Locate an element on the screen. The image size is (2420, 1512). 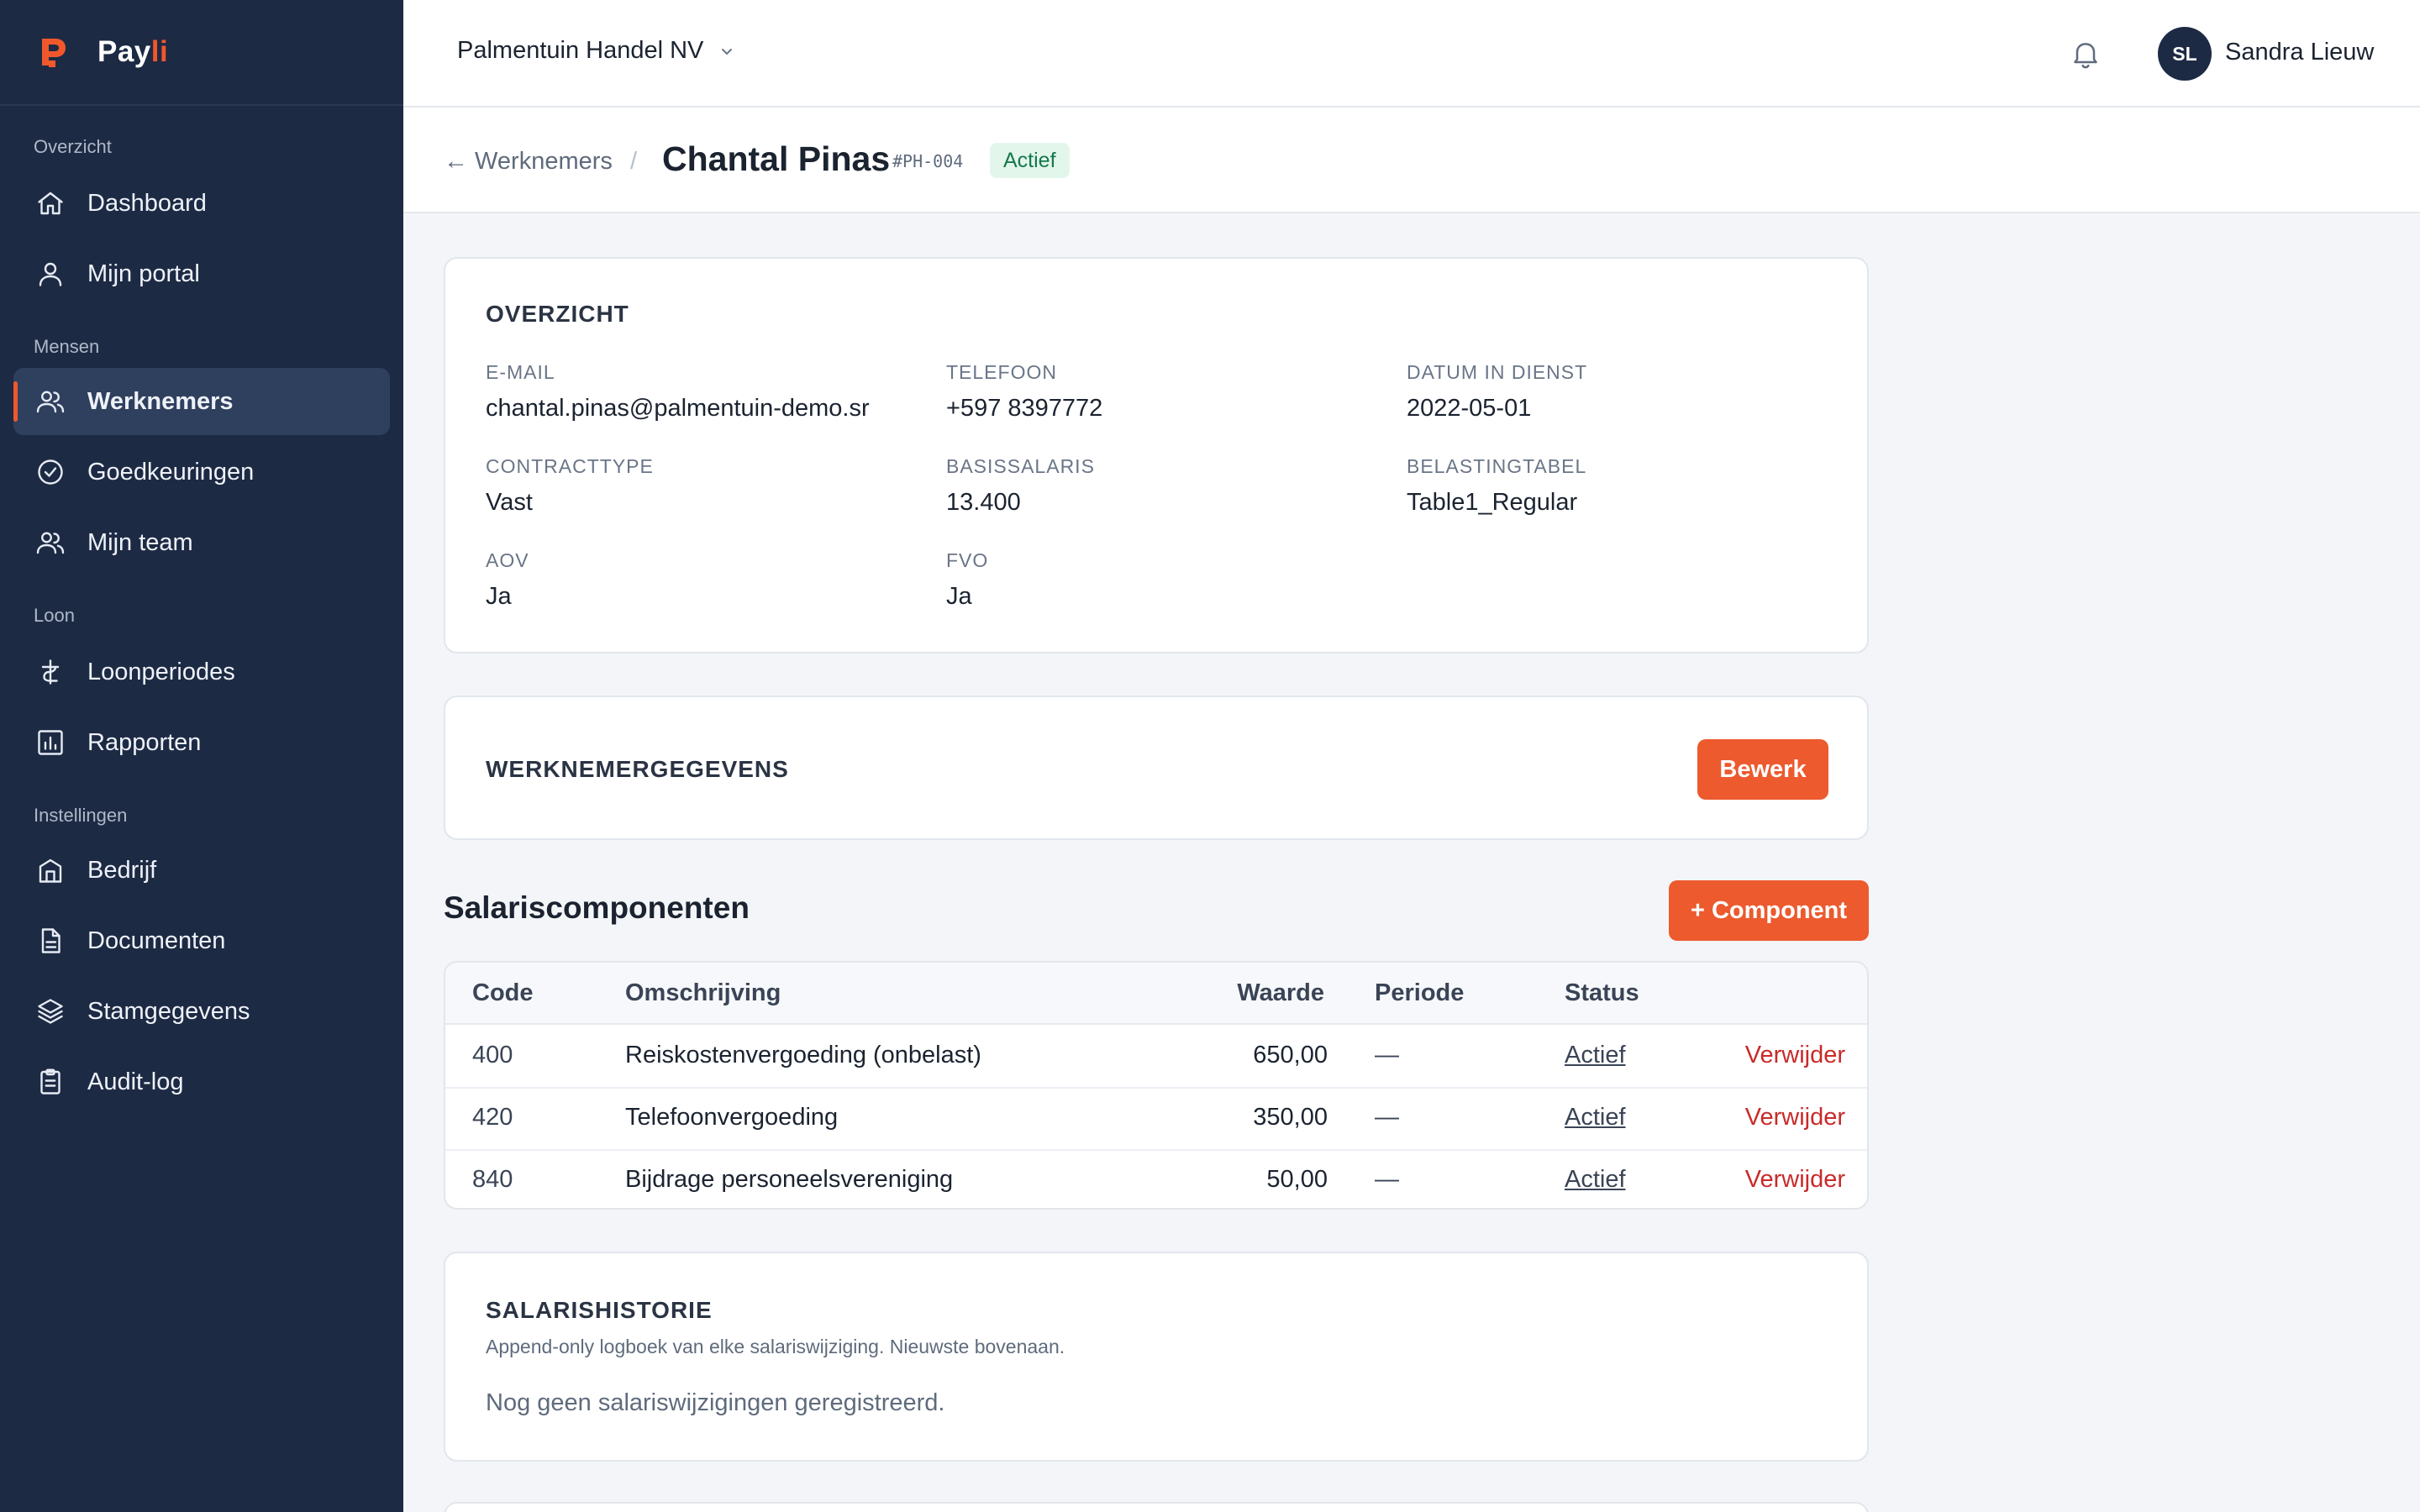
field-label-email: E-MAIL is located at coordinates (521, 372).